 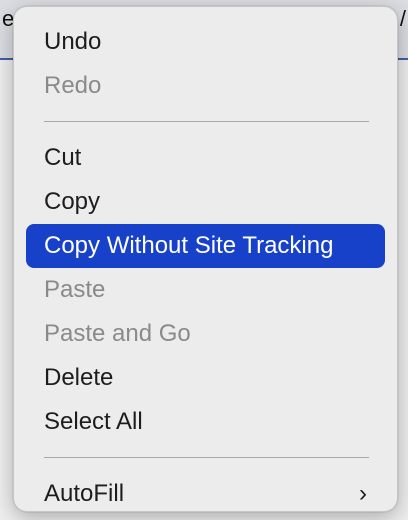 I want to click on menu-item-select-all: Select All, so click(x=205, y=422).